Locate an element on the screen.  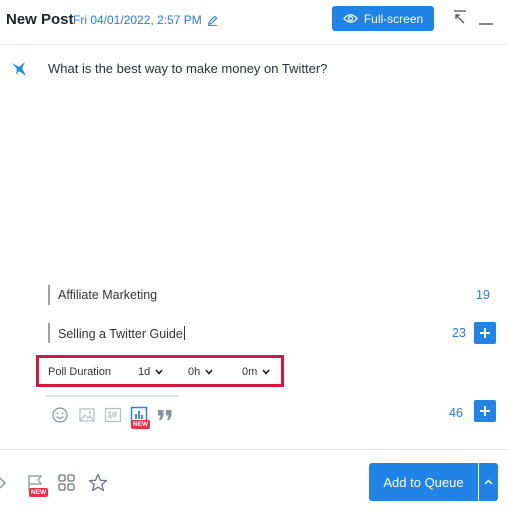
poll-option-char-count: 23 is located at coordinates (459, 333).